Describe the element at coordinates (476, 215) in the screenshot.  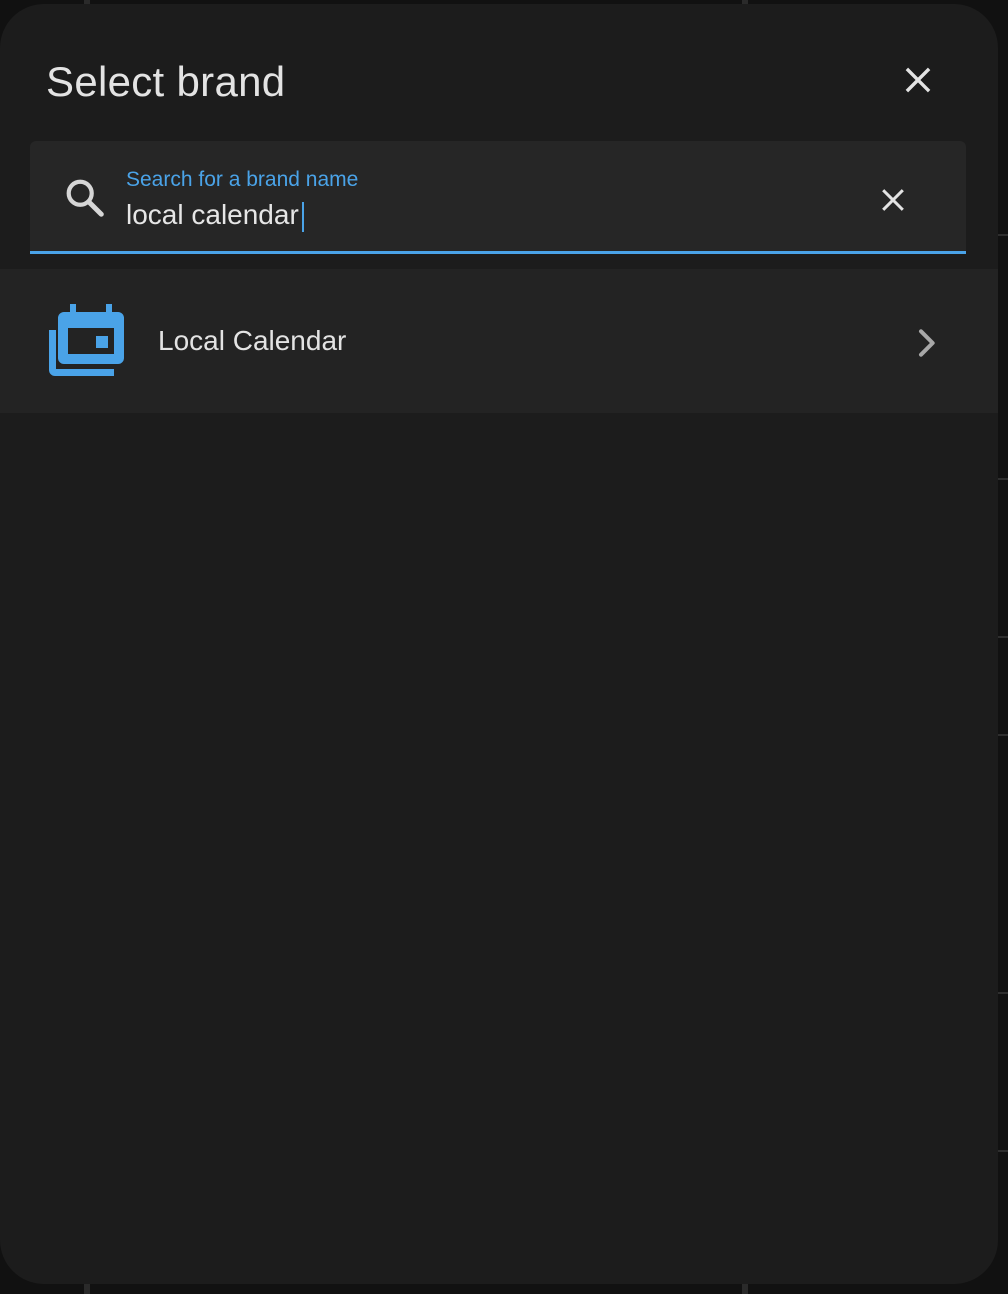
I see `search-input` at that location.